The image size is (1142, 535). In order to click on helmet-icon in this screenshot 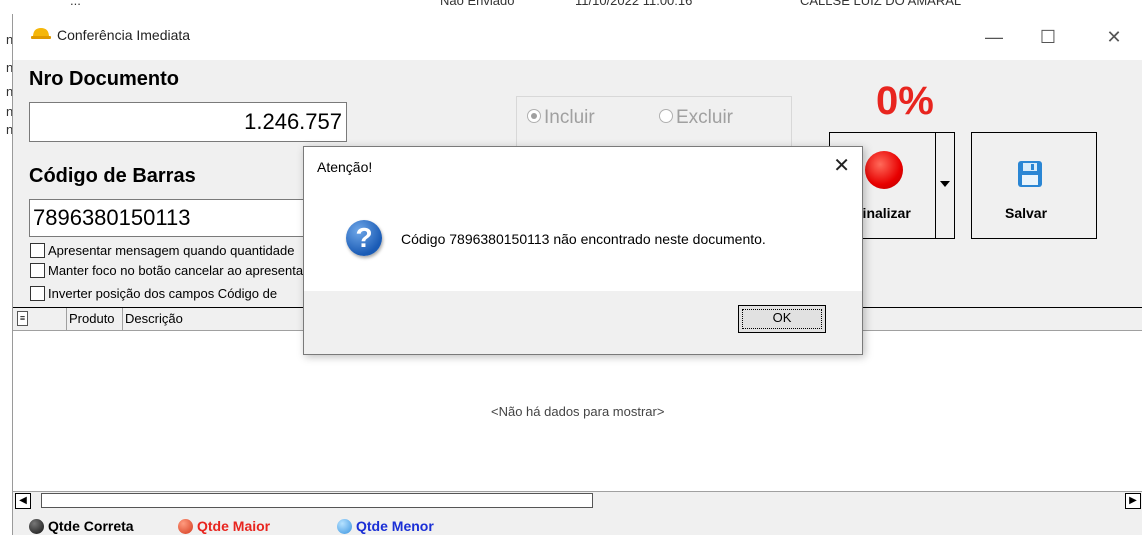, I will do `click(41, 33)`.